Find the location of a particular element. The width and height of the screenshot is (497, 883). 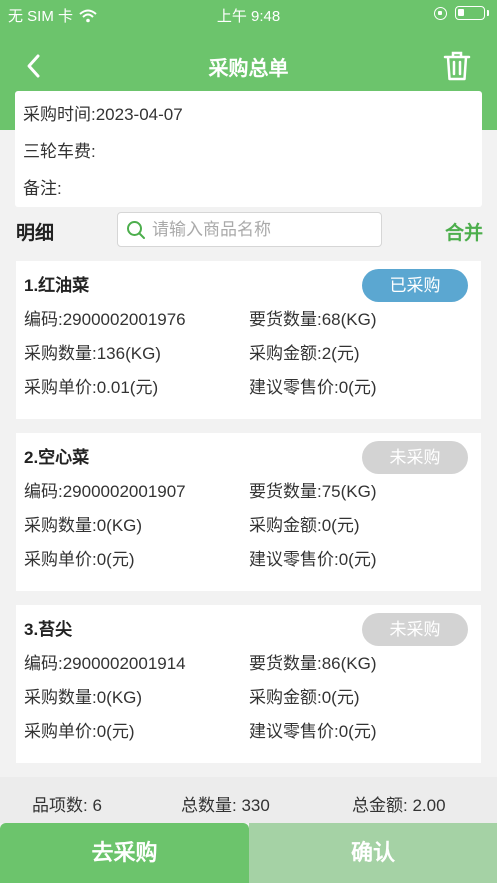

go-purchase-button: 去采购 is located at coordinates (124, 853).